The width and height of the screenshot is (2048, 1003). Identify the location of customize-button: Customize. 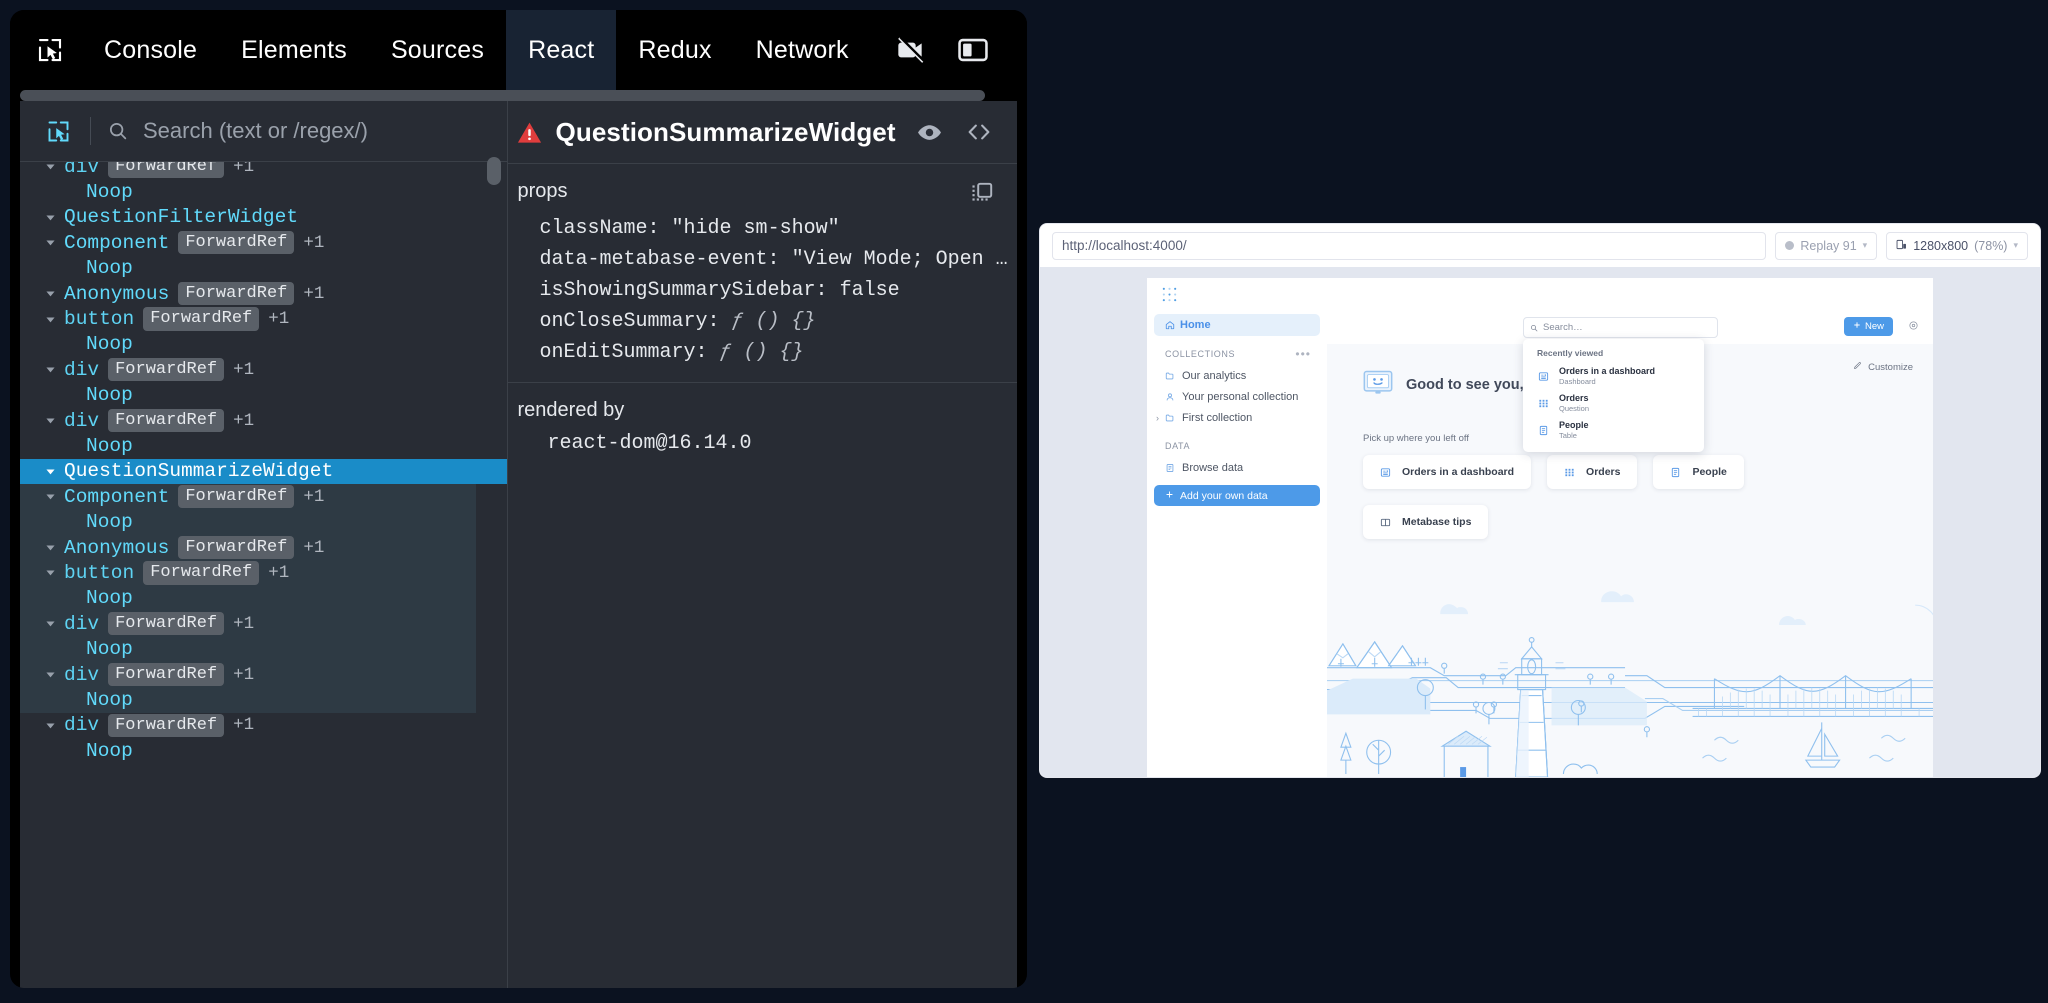
(1883, 367).